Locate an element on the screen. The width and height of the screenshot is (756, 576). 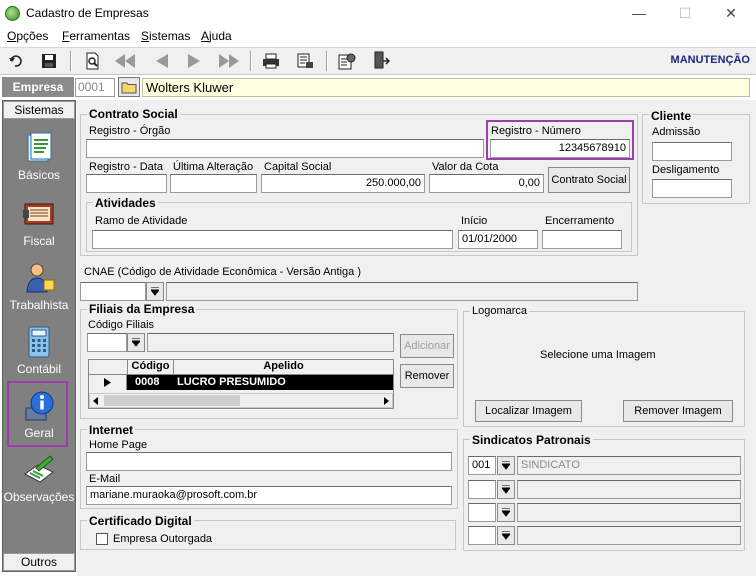
window-title: Cadastro de Empresas is located at coordinates (87, 13).